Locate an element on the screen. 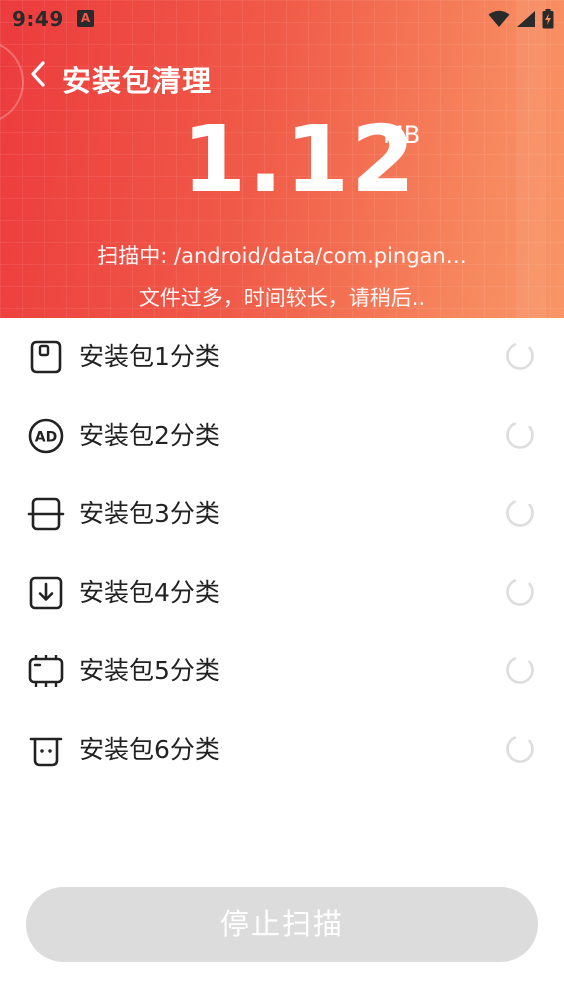 The height and width of the screenshot is (1004, 564). status-time: 9:49 is located at coordinates (38, 19).